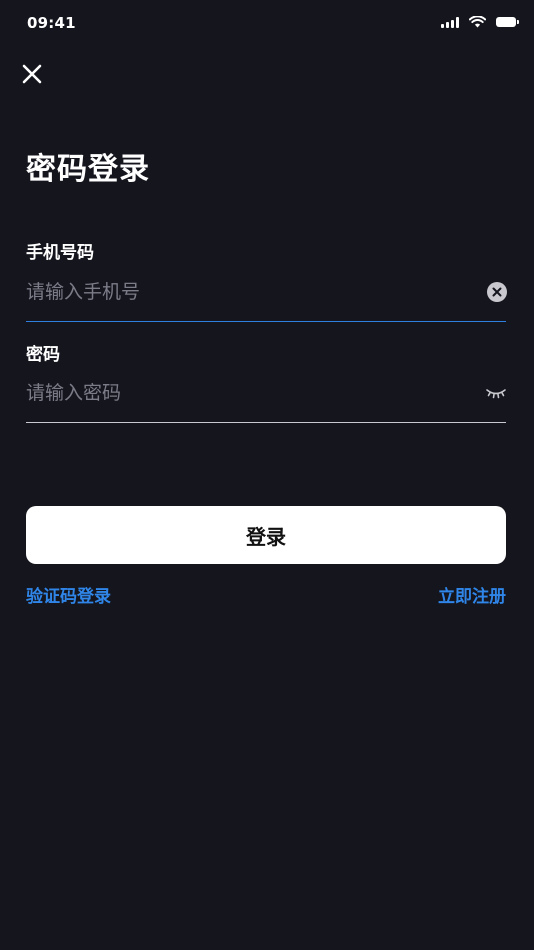 The height and width of the screenshot is (950, 534). What do you see at coordinates (507, 22) in the screenshot?
I see `battery-icon` at bounding box center [507, 22].